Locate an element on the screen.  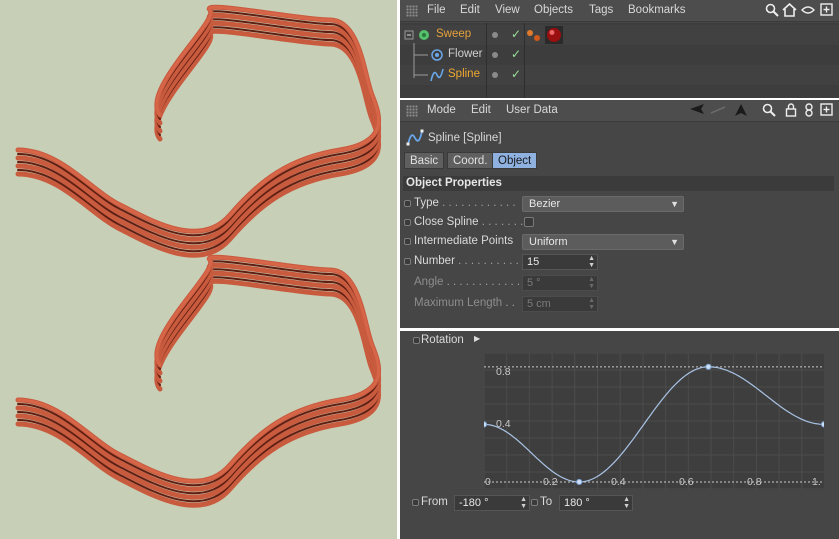
pin-icon is located at coordinates (809, 111).